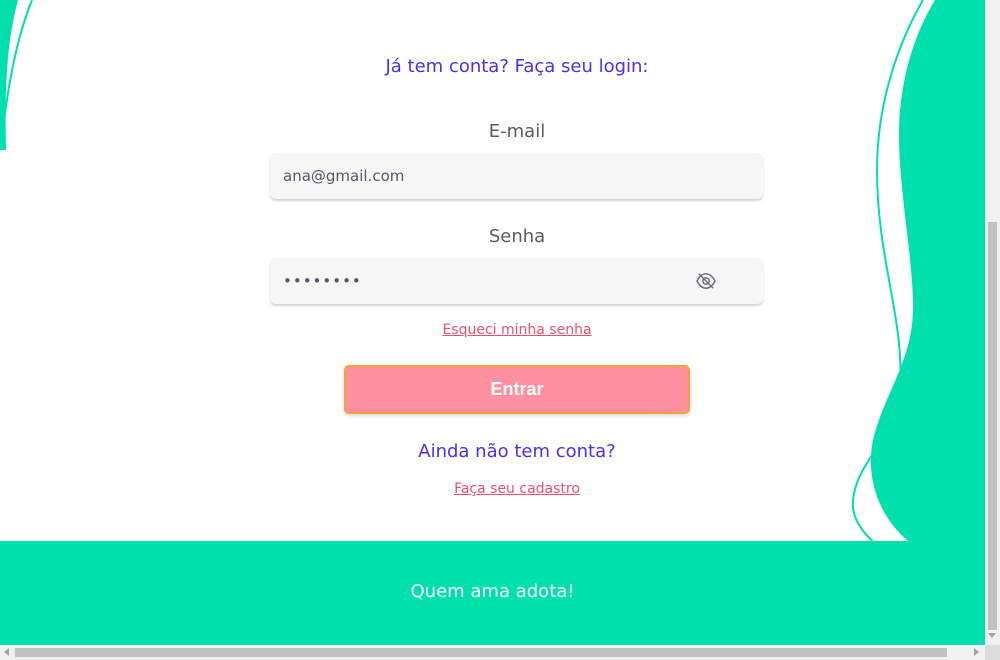 The image size is (1000, 660). Describe the element at coordinates (16, 75) in the screenshot. I see `left-wave-decoration` at that location.